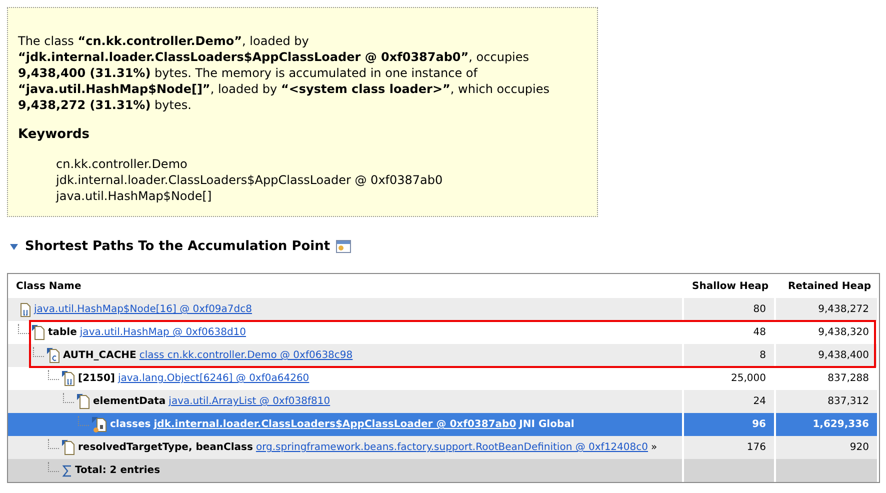 The width and height of the screenshot is (886, 493). What do you see at coordinates (756, 447) in the screenshot?
I see `shallow-heap-cell: 176` at bounding box center [756, 447].